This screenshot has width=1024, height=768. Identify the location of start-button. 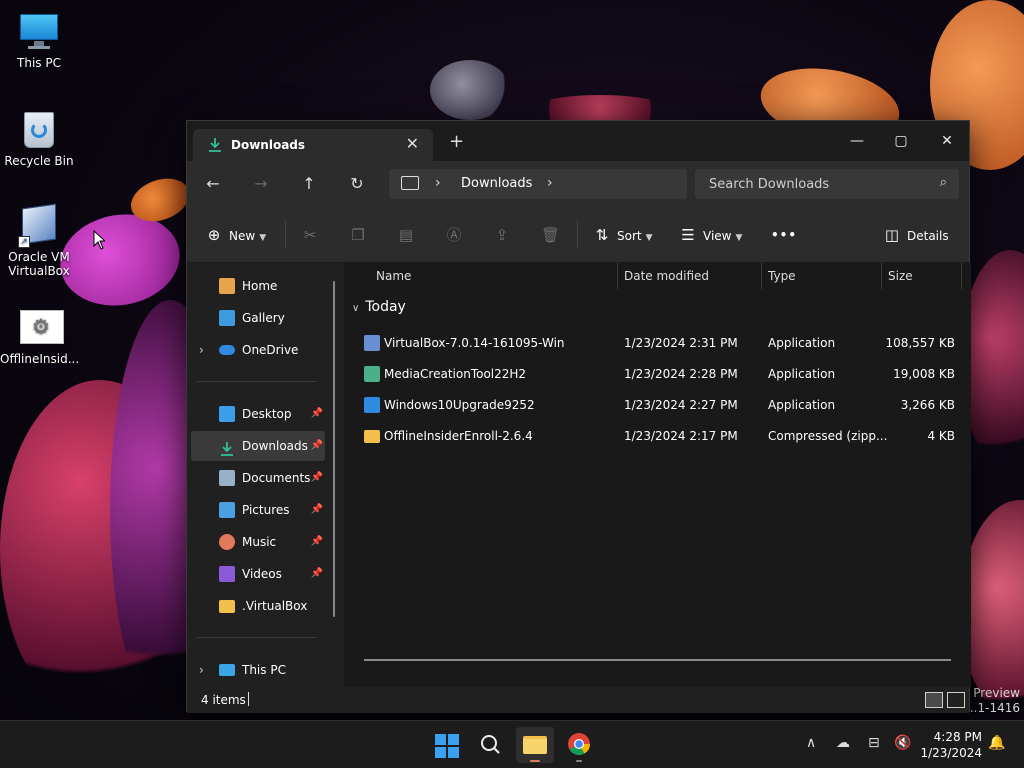
(447, 745).